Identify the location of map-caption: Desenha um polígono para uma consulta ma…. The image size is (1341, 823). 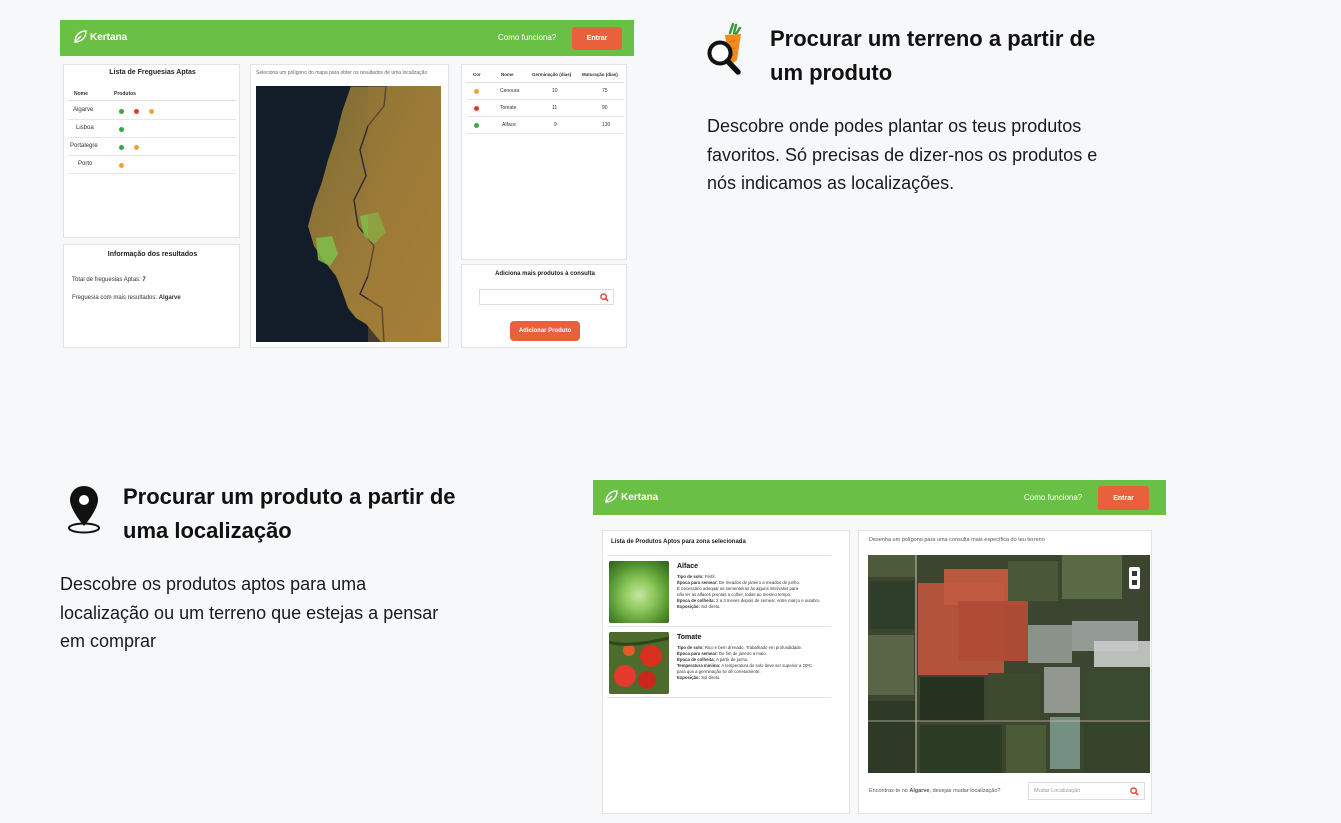
(957, 540).